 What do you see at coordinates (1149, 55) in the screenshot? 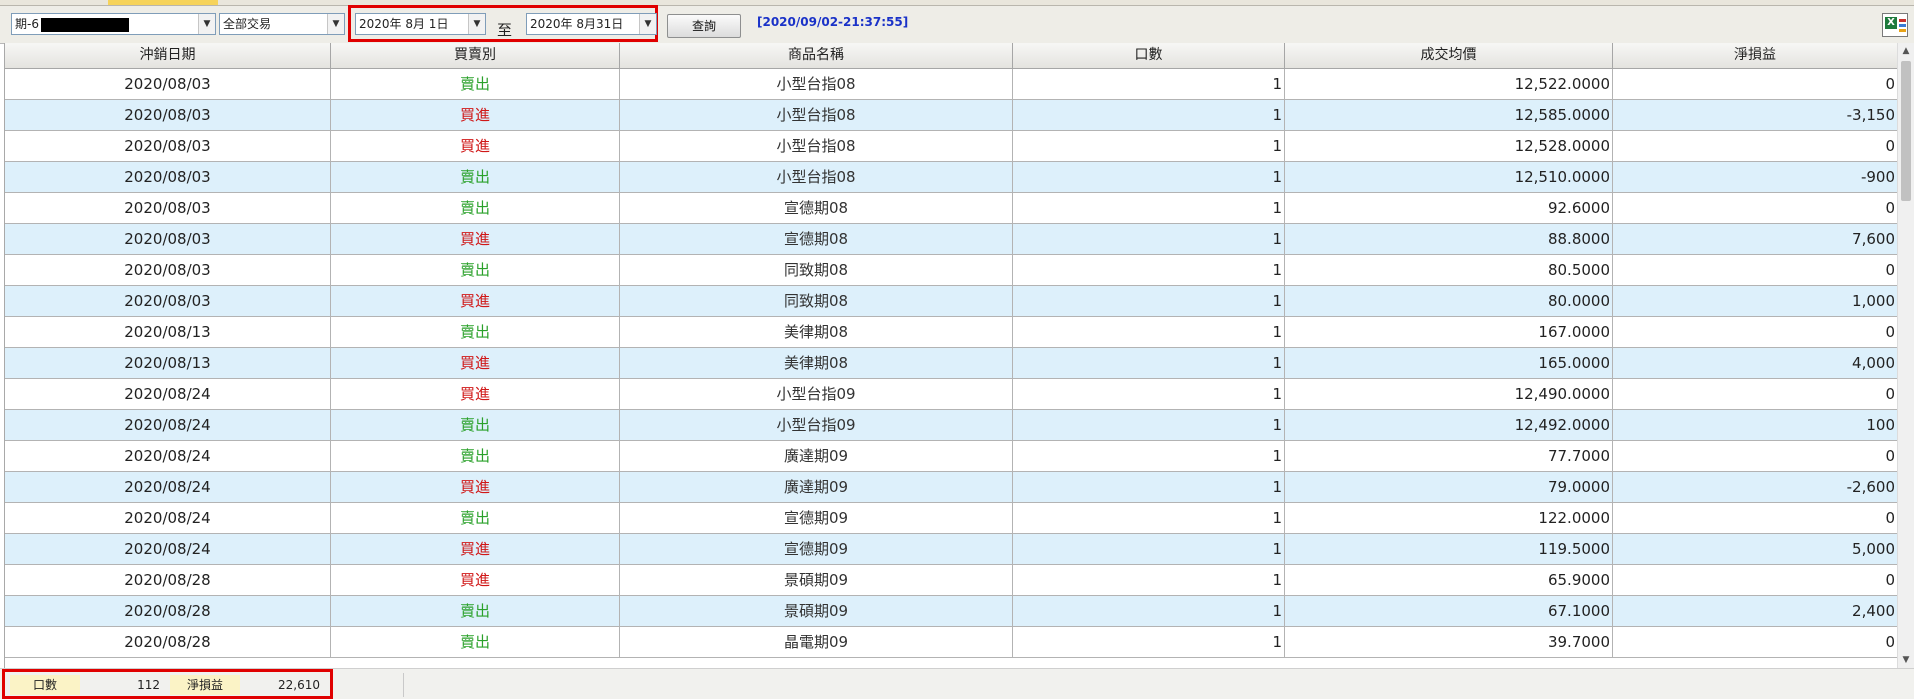
I see `column-header-qty: 口數` at bounding box center [1149, 55].